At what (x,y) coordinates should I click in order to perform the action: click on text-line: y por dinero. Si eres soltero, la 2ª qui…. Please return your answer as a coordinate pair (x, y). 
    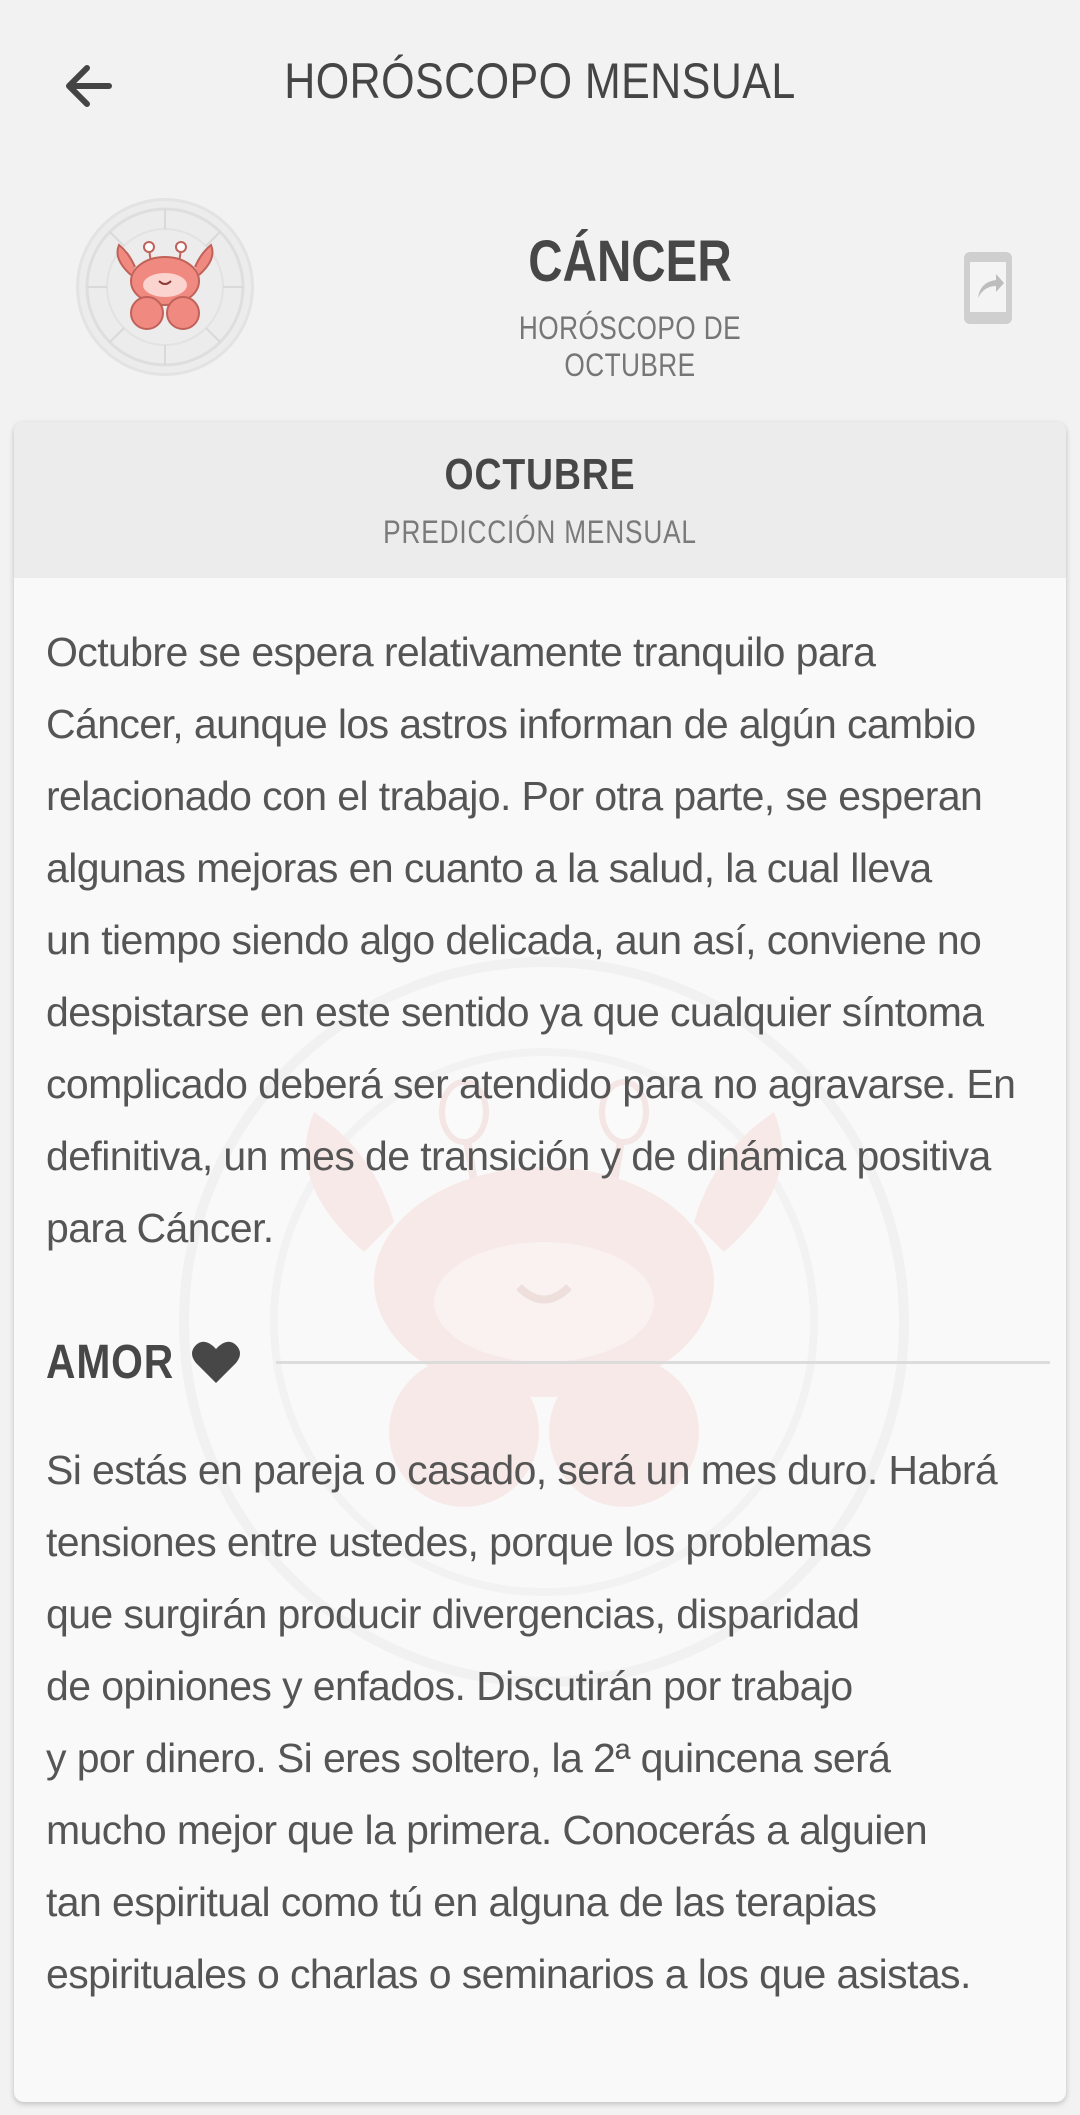
    Looking at the image, I should click on (468, 1758).